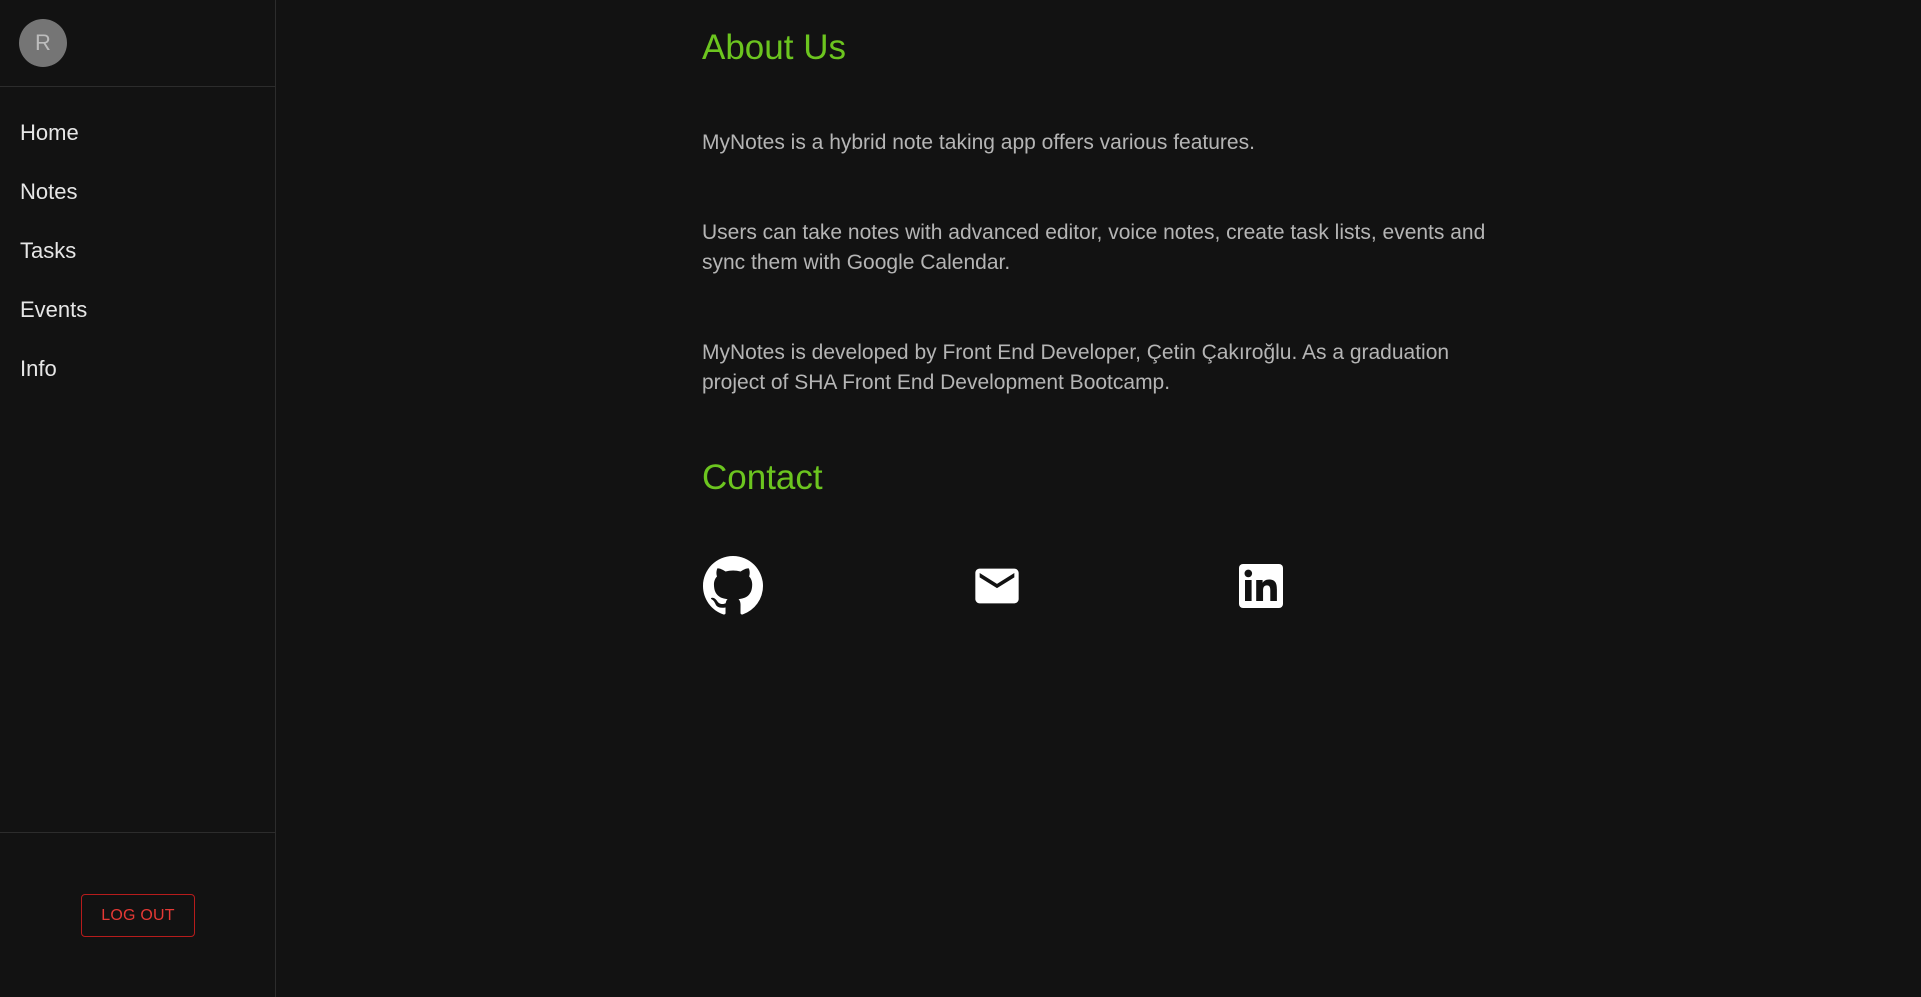  I want to click on sidebar-item-label: Tasks, so click(48, 250).